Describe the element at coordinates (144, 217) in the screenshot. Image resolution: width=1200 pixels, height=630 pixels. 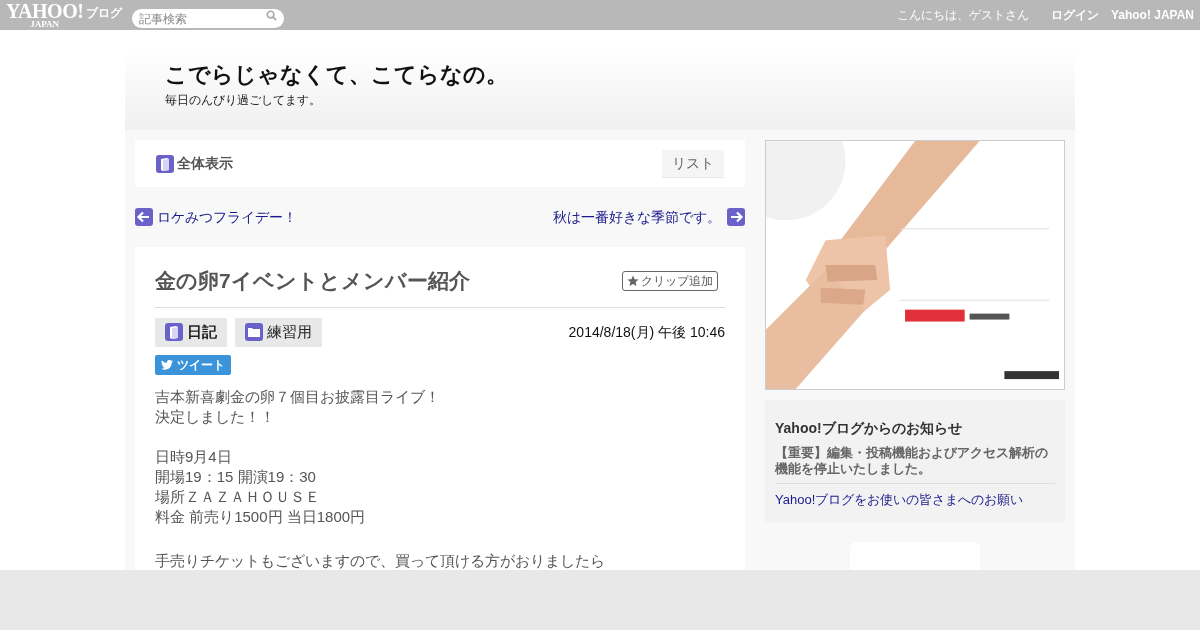
I see `left-arrow-icon` at that location.